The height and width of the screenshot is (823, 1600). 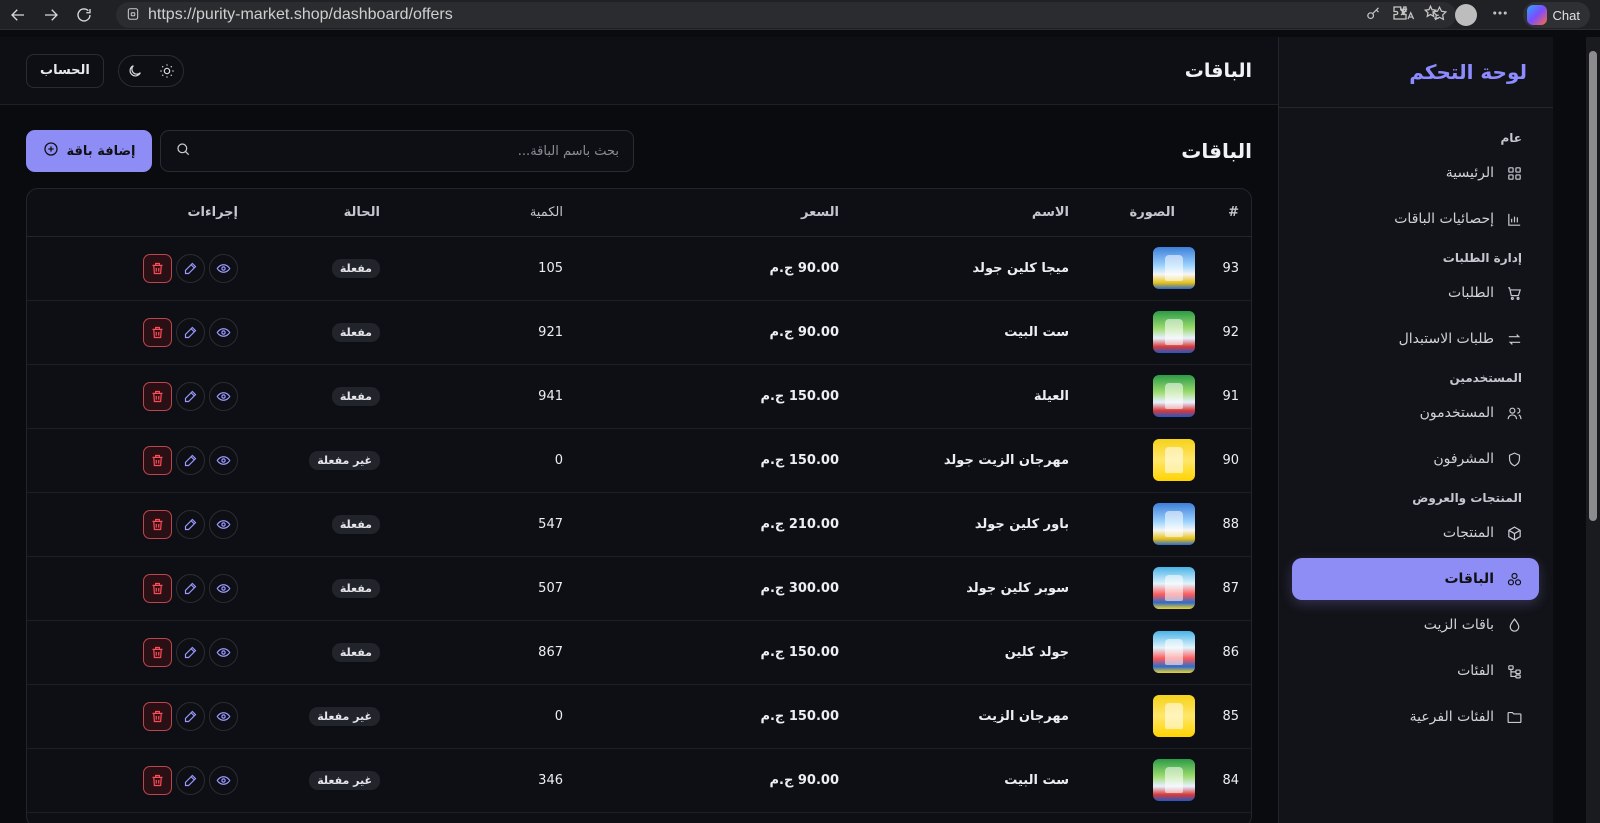 I want to click on add-package-button: إضافة باقة, so click(x=89, y=151).